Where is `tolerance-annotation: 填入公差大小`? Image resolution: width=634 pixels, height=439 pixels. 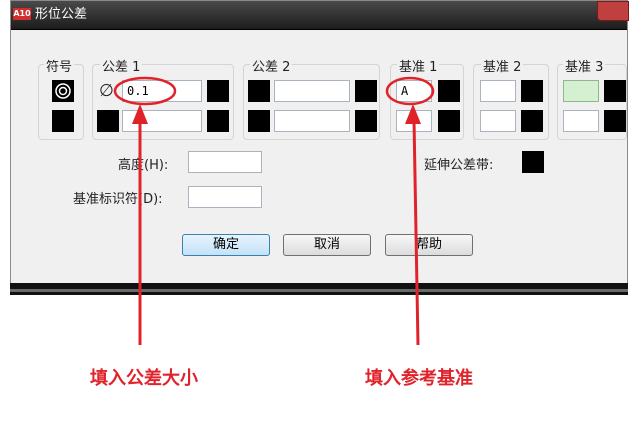
tolerance-annotation: 填入公差大小 is located at coordinates (144, 378).